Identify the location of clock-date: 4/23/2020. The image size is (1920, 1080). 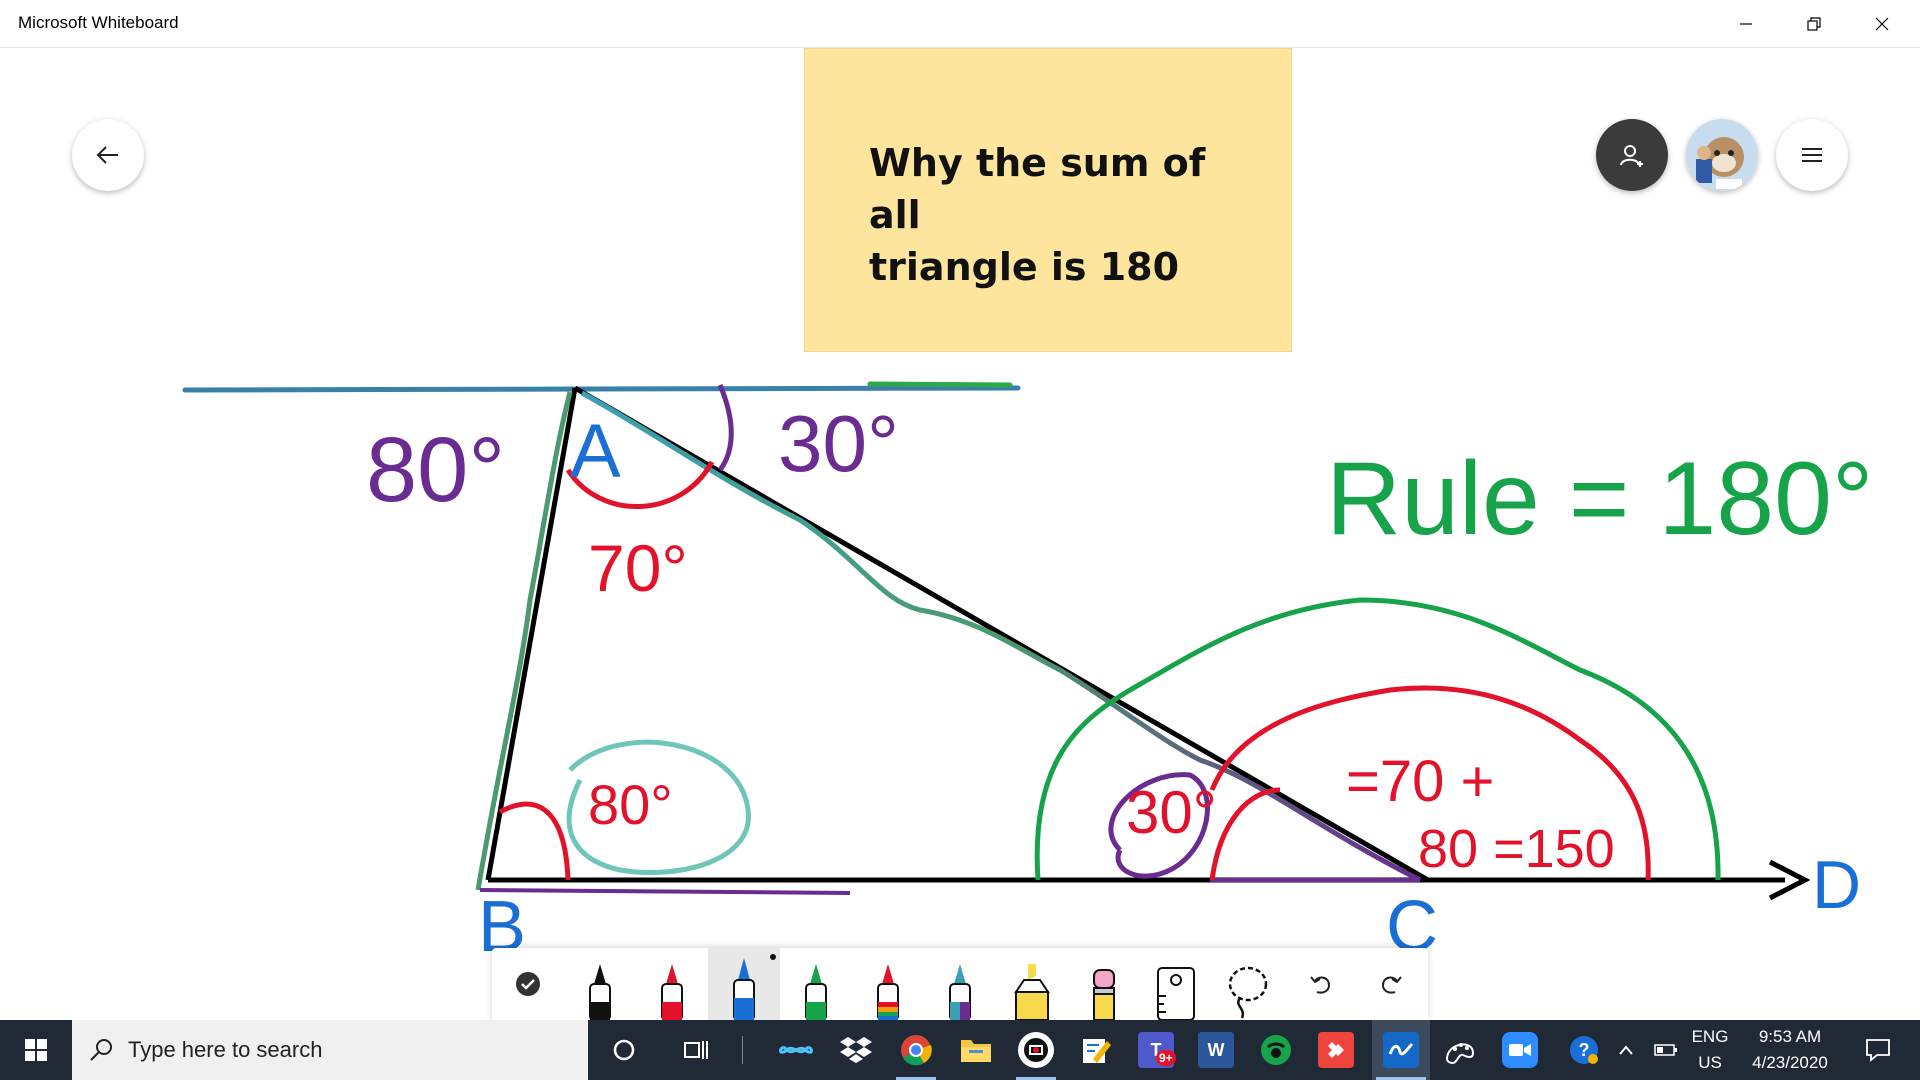
(1790, 1062).